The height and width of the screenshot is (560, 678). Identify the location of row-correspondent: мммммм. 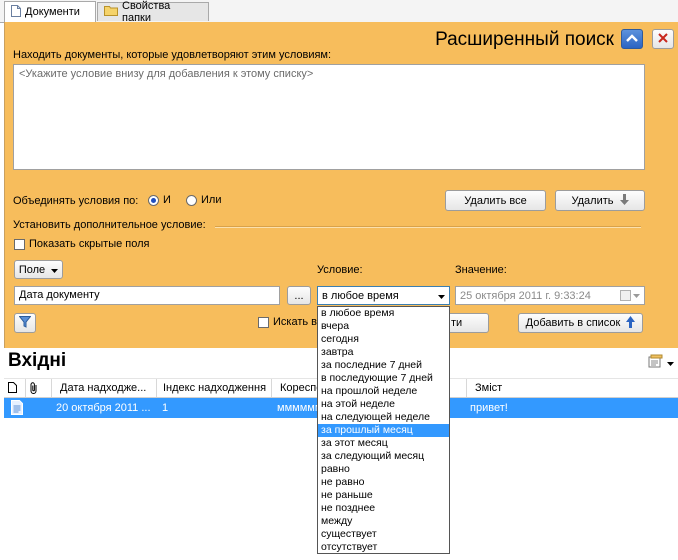
(298, 408).